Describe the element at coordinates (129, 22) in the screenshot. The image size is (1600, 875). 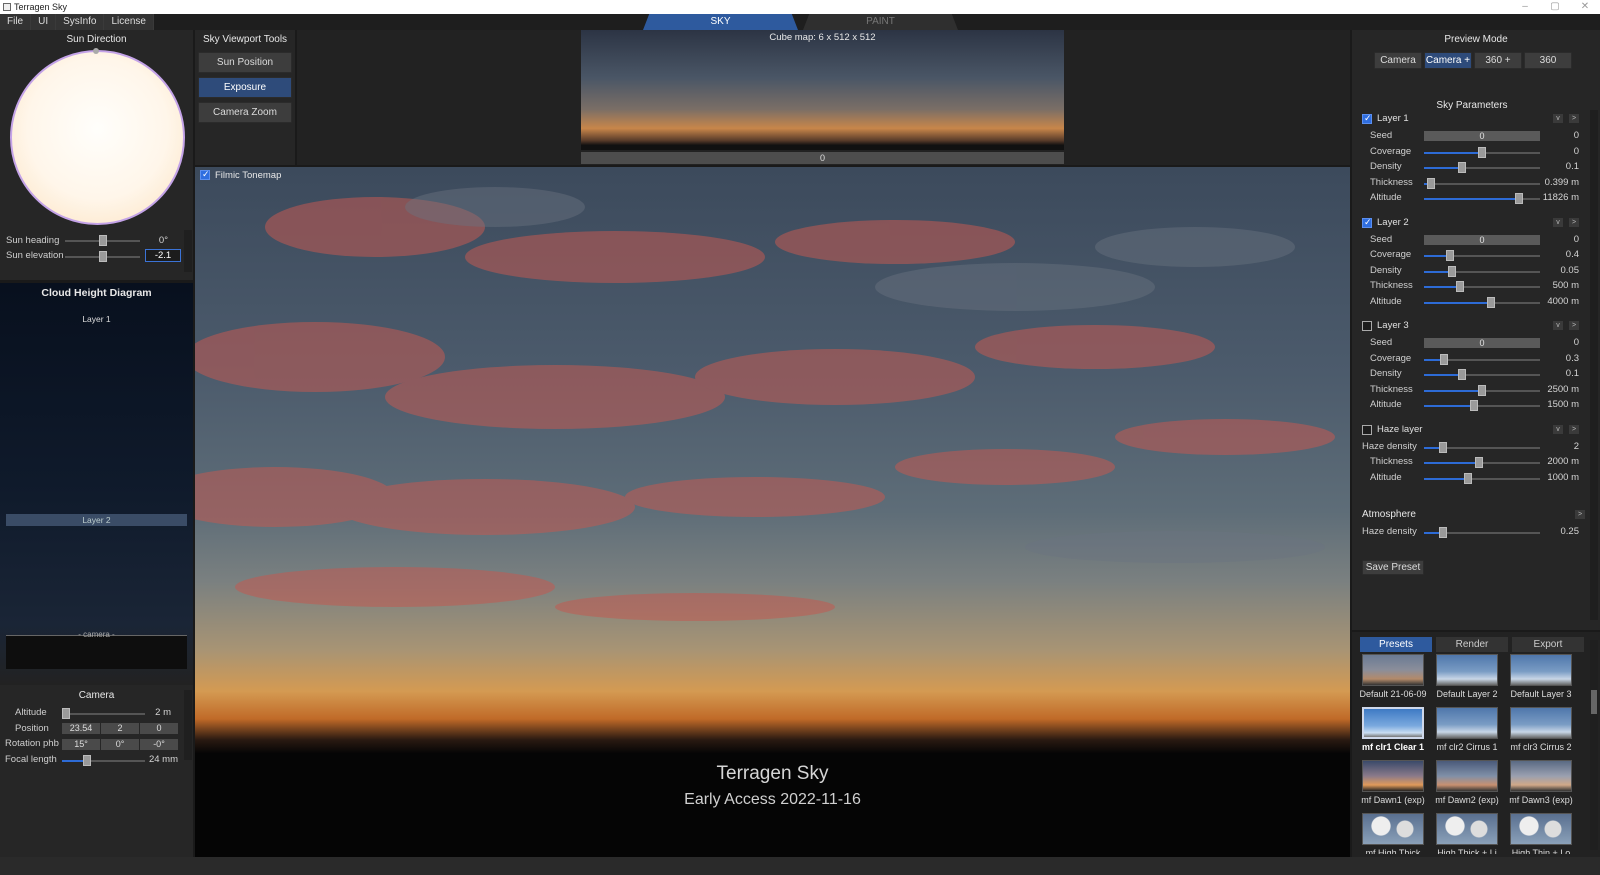
I see `menu-license: License` at that location.